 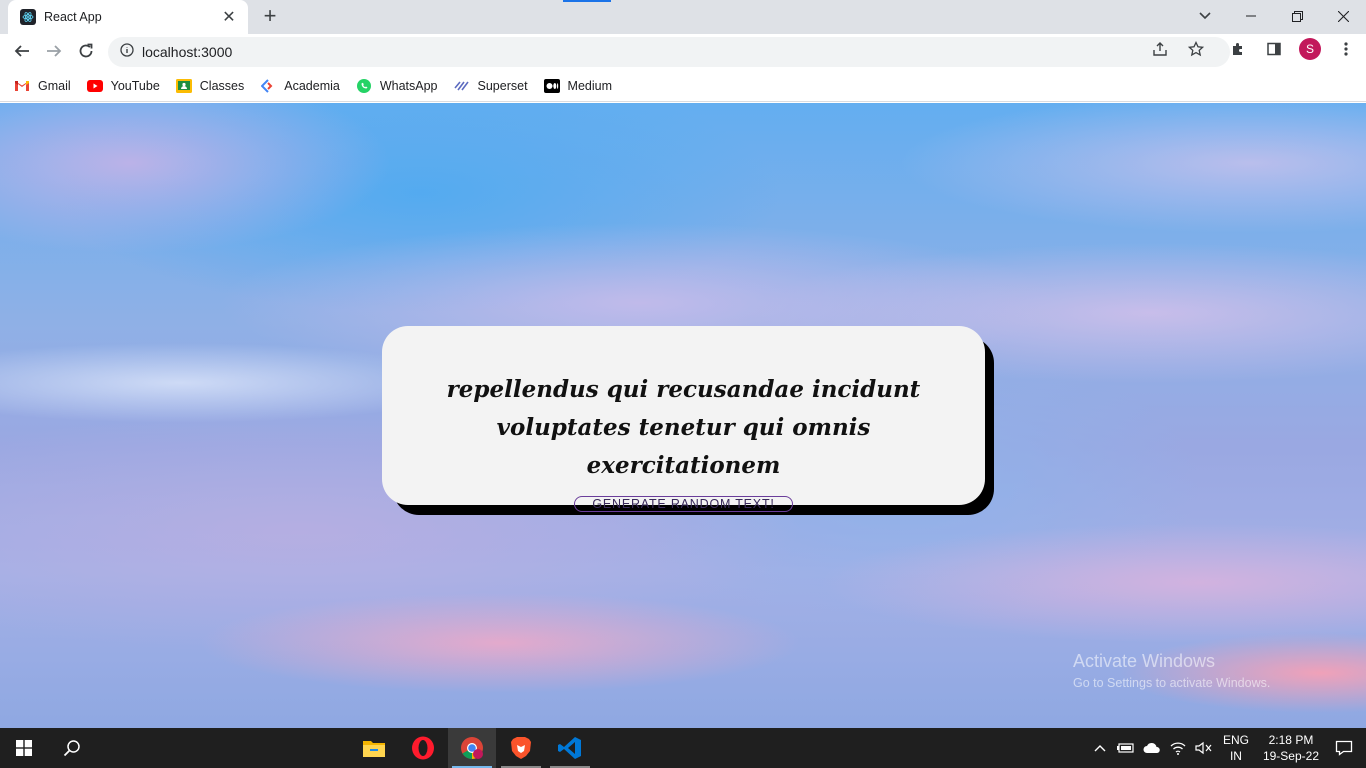 What do you see at coordinates (1100, 748) in the screenshot?
I see `show-hidden-icons-chevron-icon` at bounding box center [1100, 748].